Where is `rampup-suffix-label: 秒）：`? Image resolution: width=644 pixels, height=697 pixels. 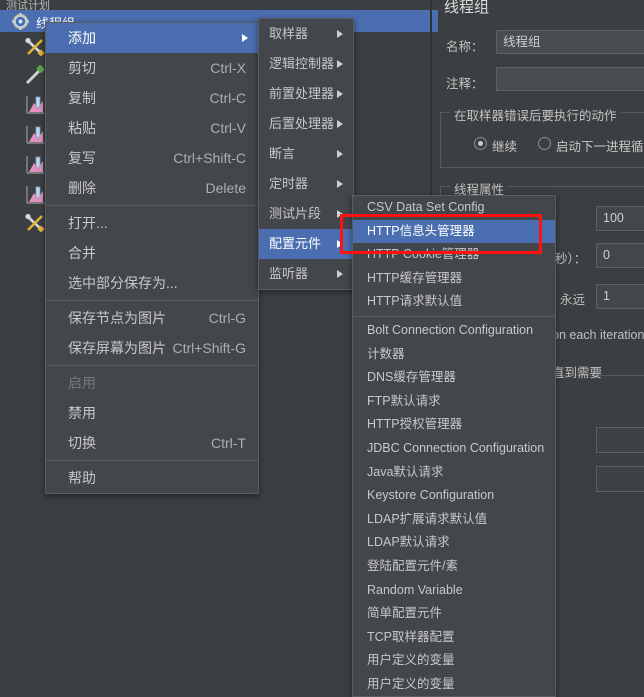 rampup-suffix-label: 秒）： is located at coordinates (571, 259).